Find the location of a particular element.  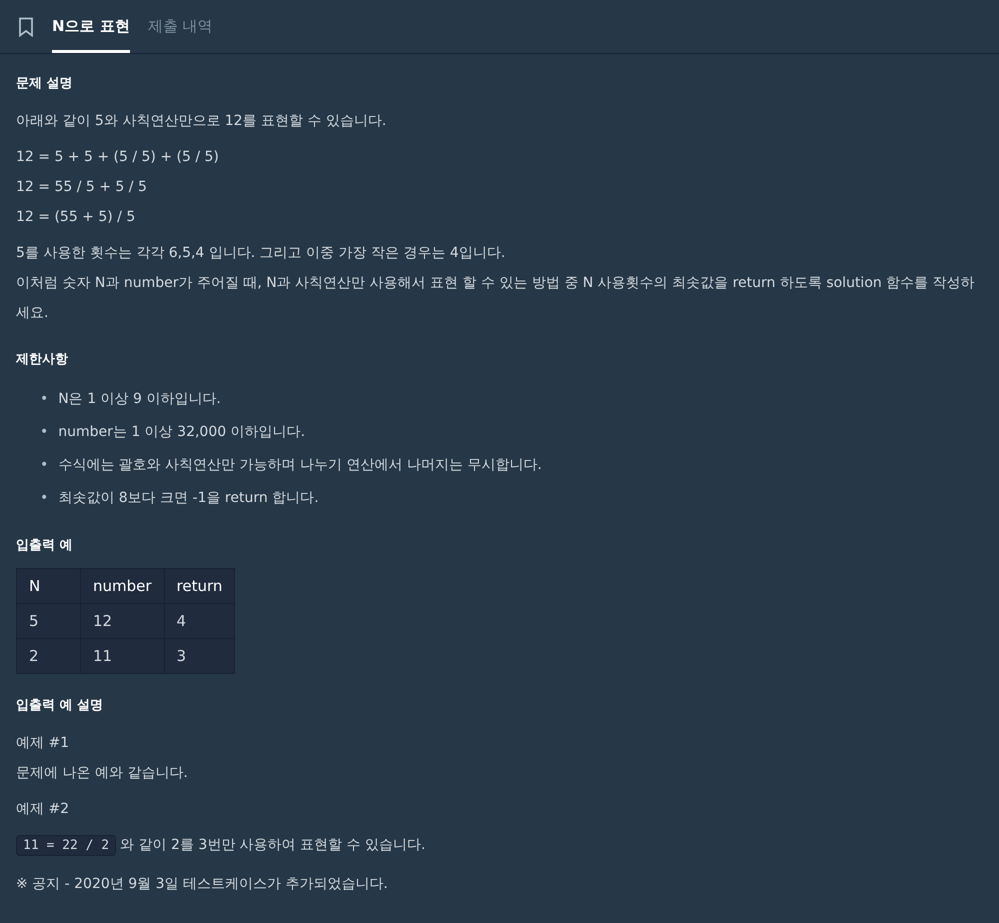

text-line: 와 같이 2를 3번만 사용하여 표현할 수 있습니다. is located at coordinates (273, 845).